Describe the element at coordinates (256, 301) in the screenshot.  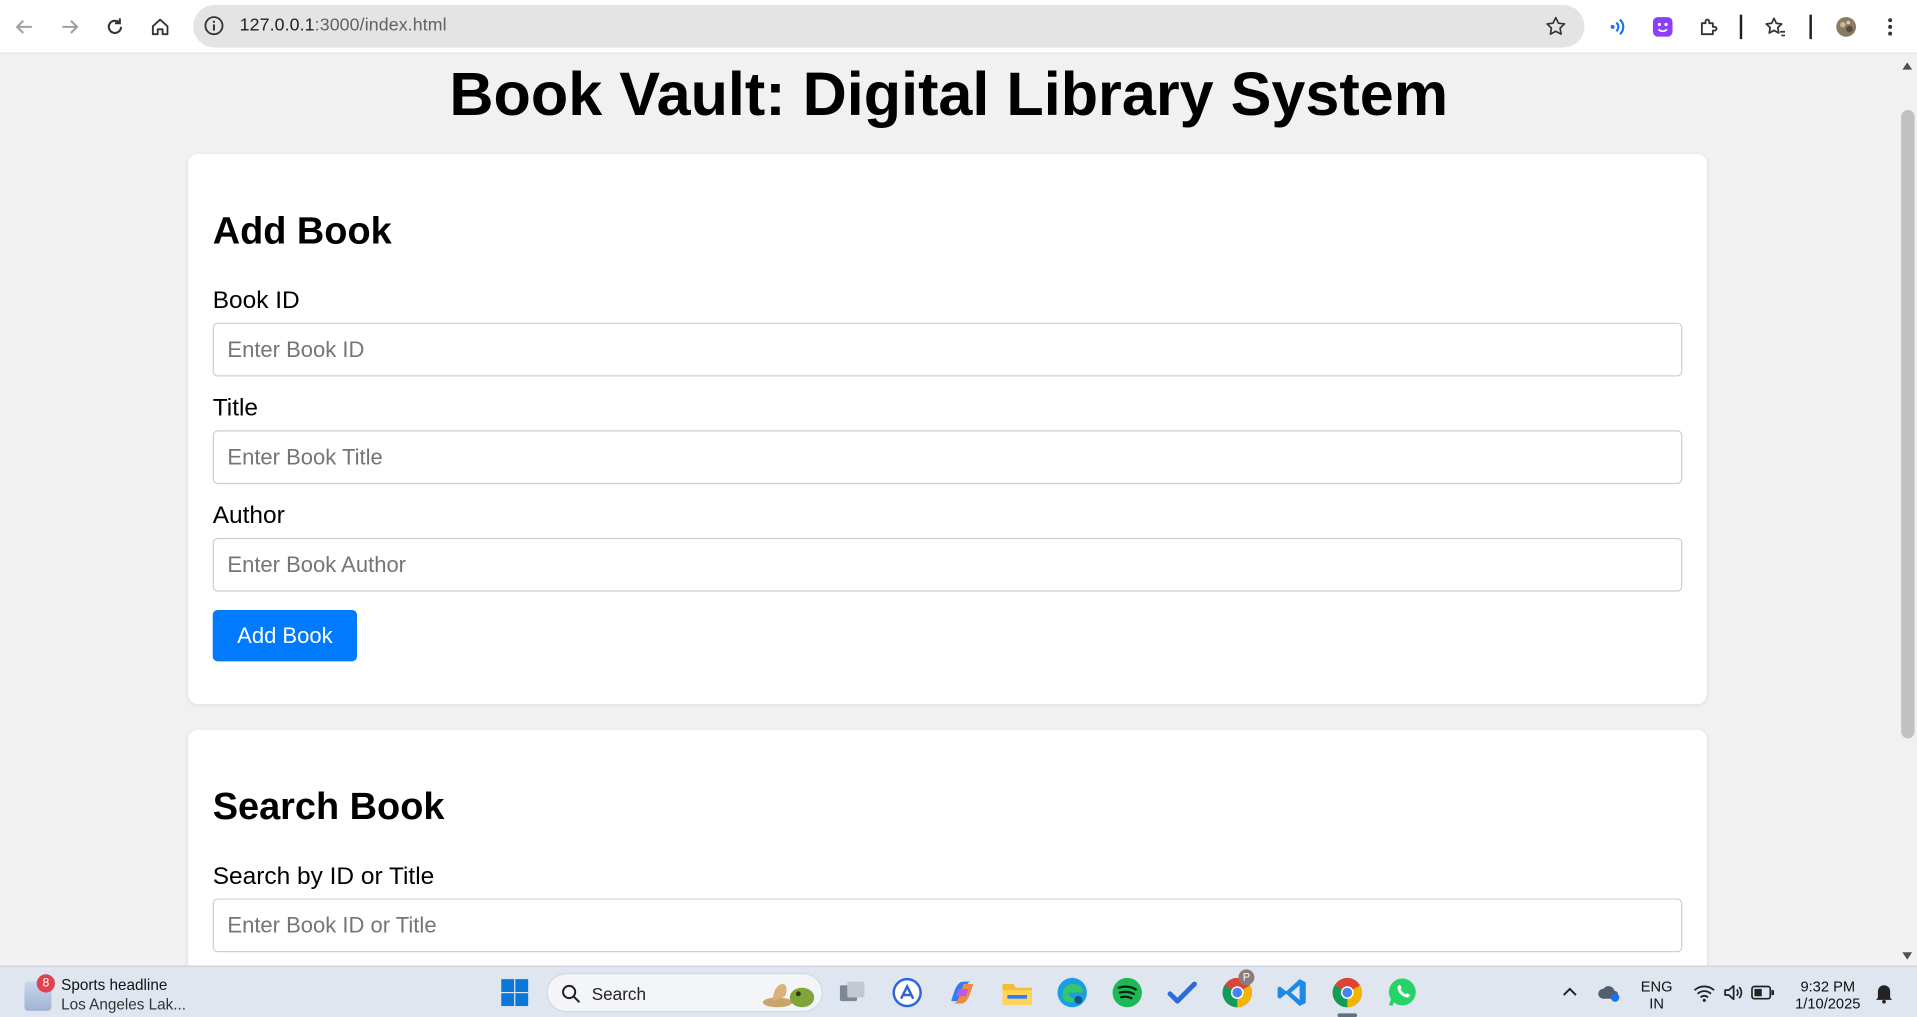
I see `book-id-label: Book ID` at that location.